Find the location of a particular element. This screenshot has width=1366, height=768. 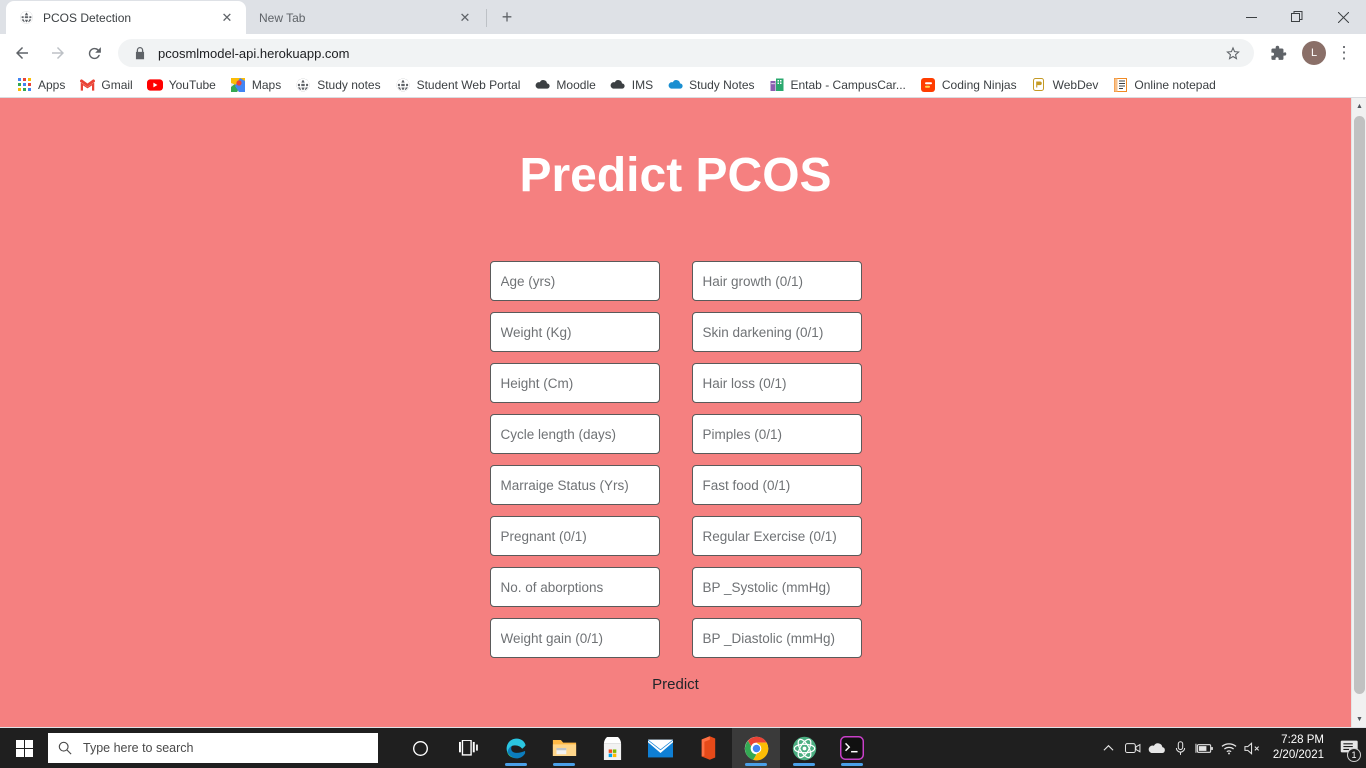

taskbar-search-box: Type here to search is located at coordinates (213, 748).